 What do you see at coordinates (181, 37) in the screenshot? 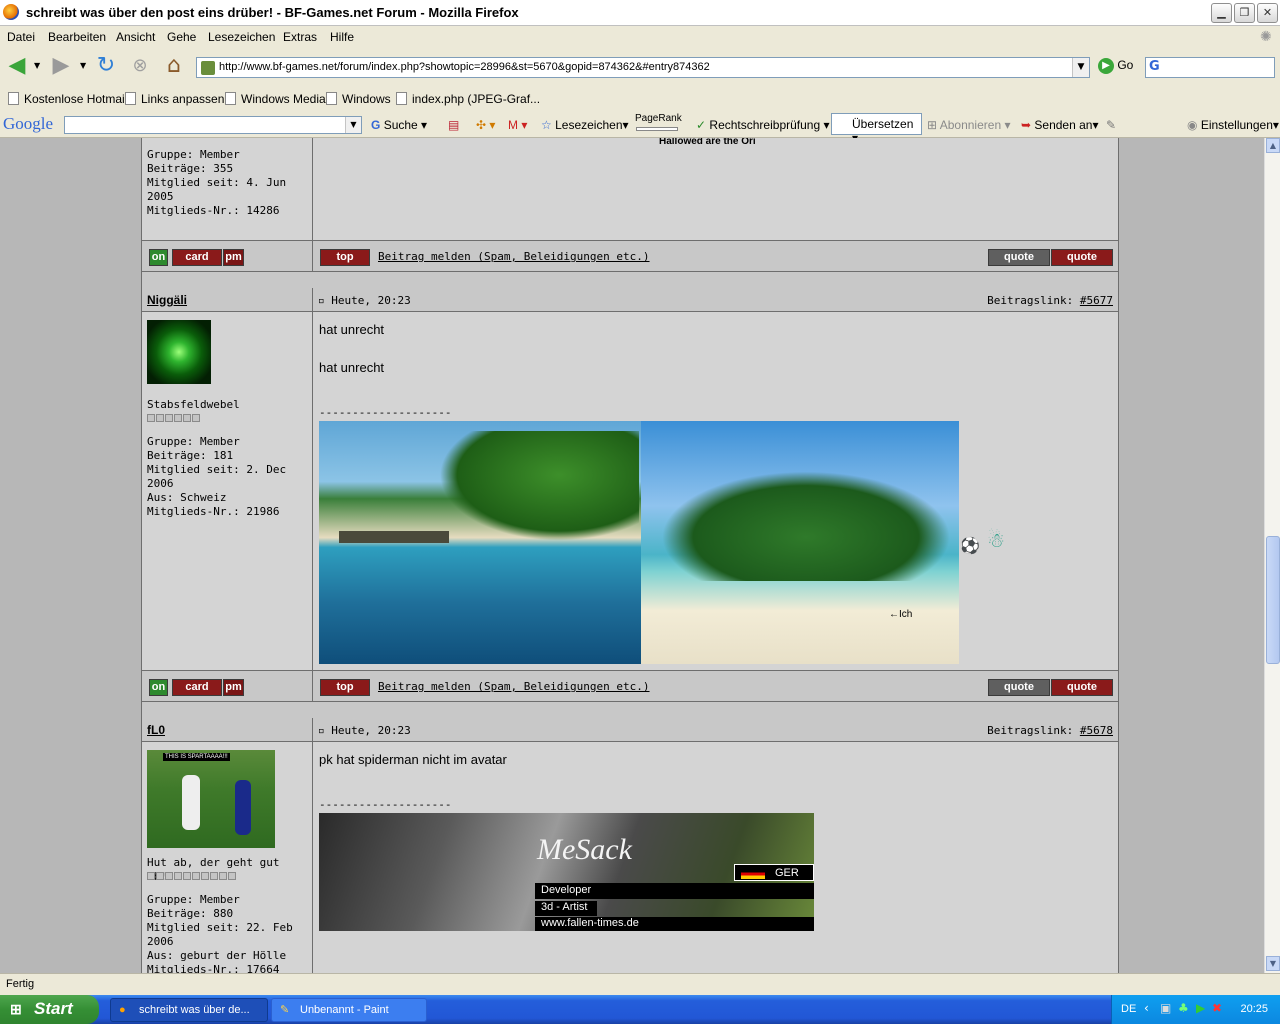
I see `menu-gehe: Gehe` at bounding box center [181, 37].